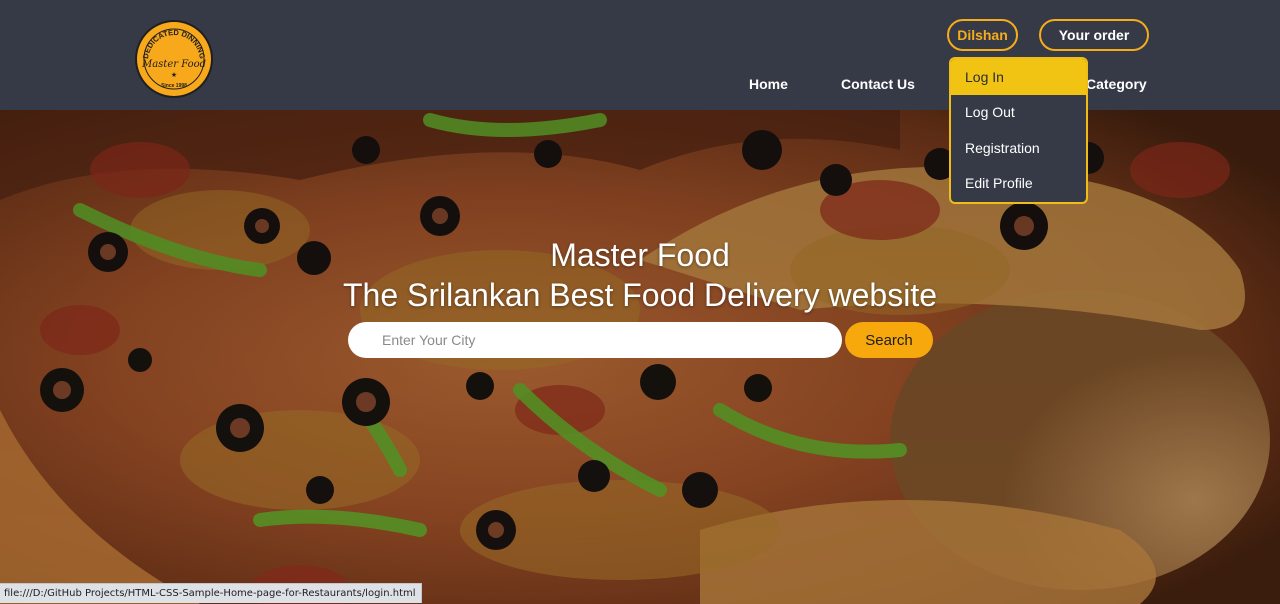 This screenshot has width=1280, height=604. What do you see at coordinates (173, 64) in the screenshot?
I see `logo-script-text: Master Food` at bounding box center [173, 64].